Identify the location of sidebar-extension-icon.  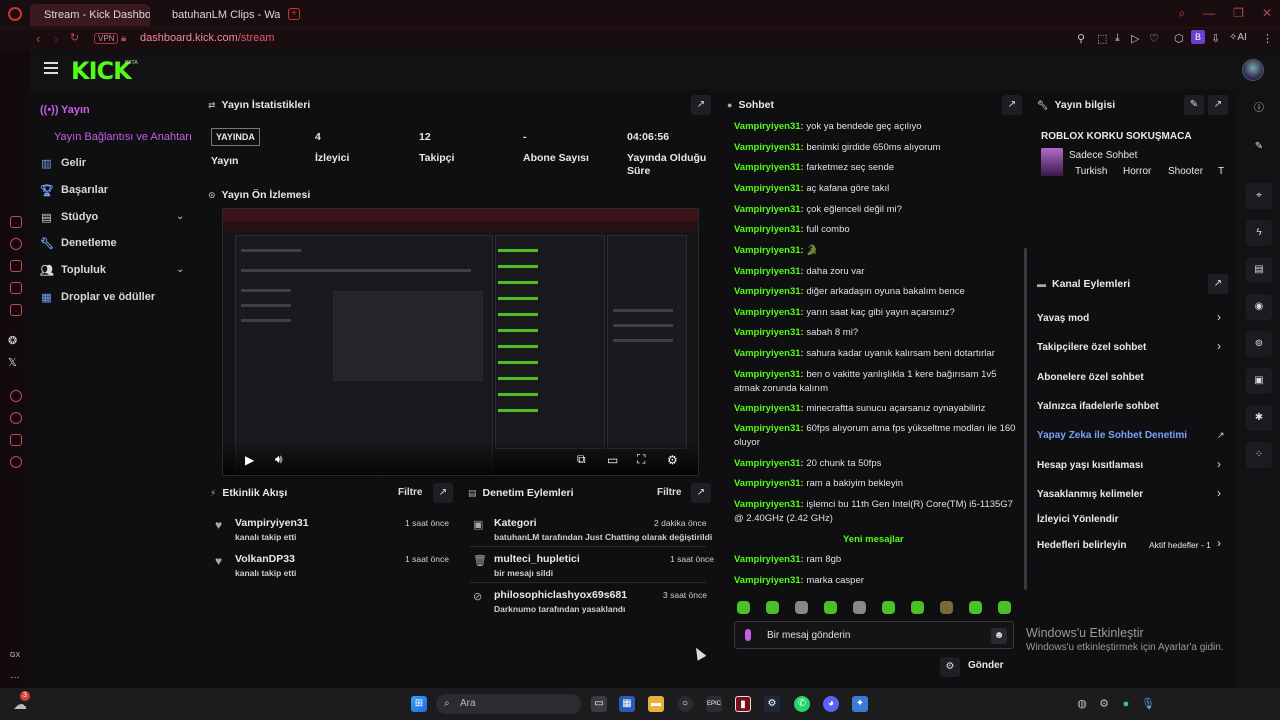
(16, 440).